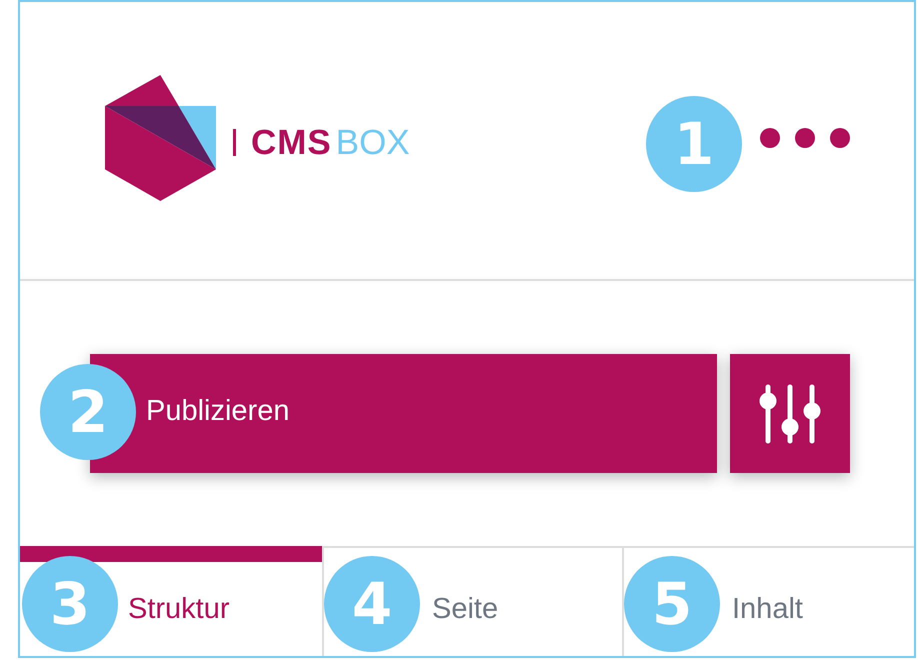 This screenshot has height=660, width=918. What do you see at coordinates (88, 412) in the screenshot?
I see `number-callout: 2` at bounding box center [88, 412].